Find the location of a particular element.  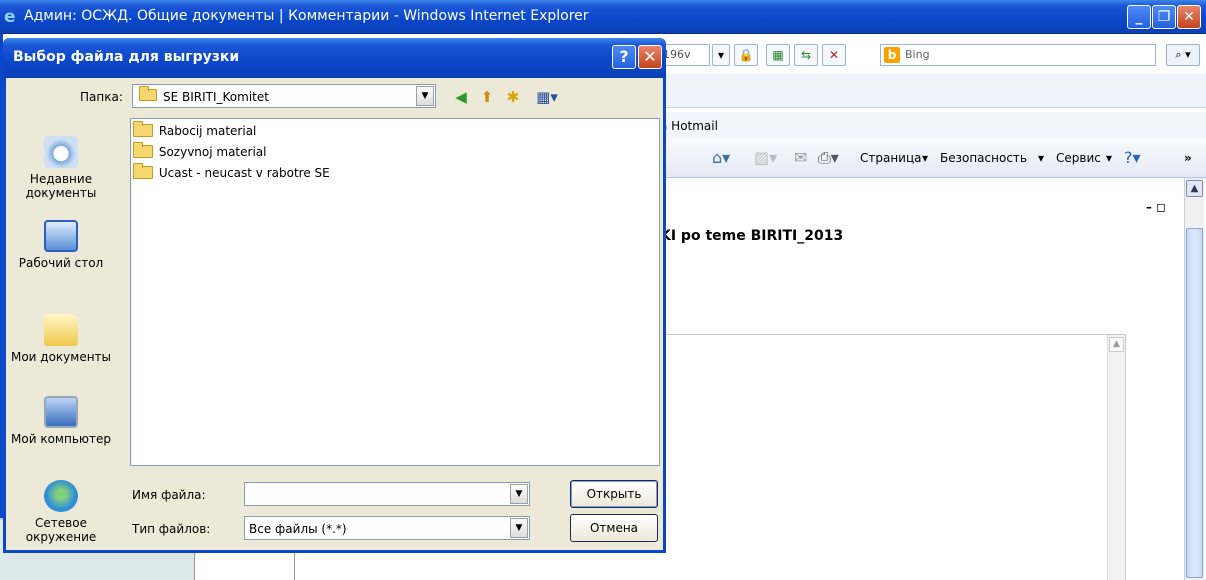

current-folder: SE BIRITI_Komitet is located at coordinates (216, 97).